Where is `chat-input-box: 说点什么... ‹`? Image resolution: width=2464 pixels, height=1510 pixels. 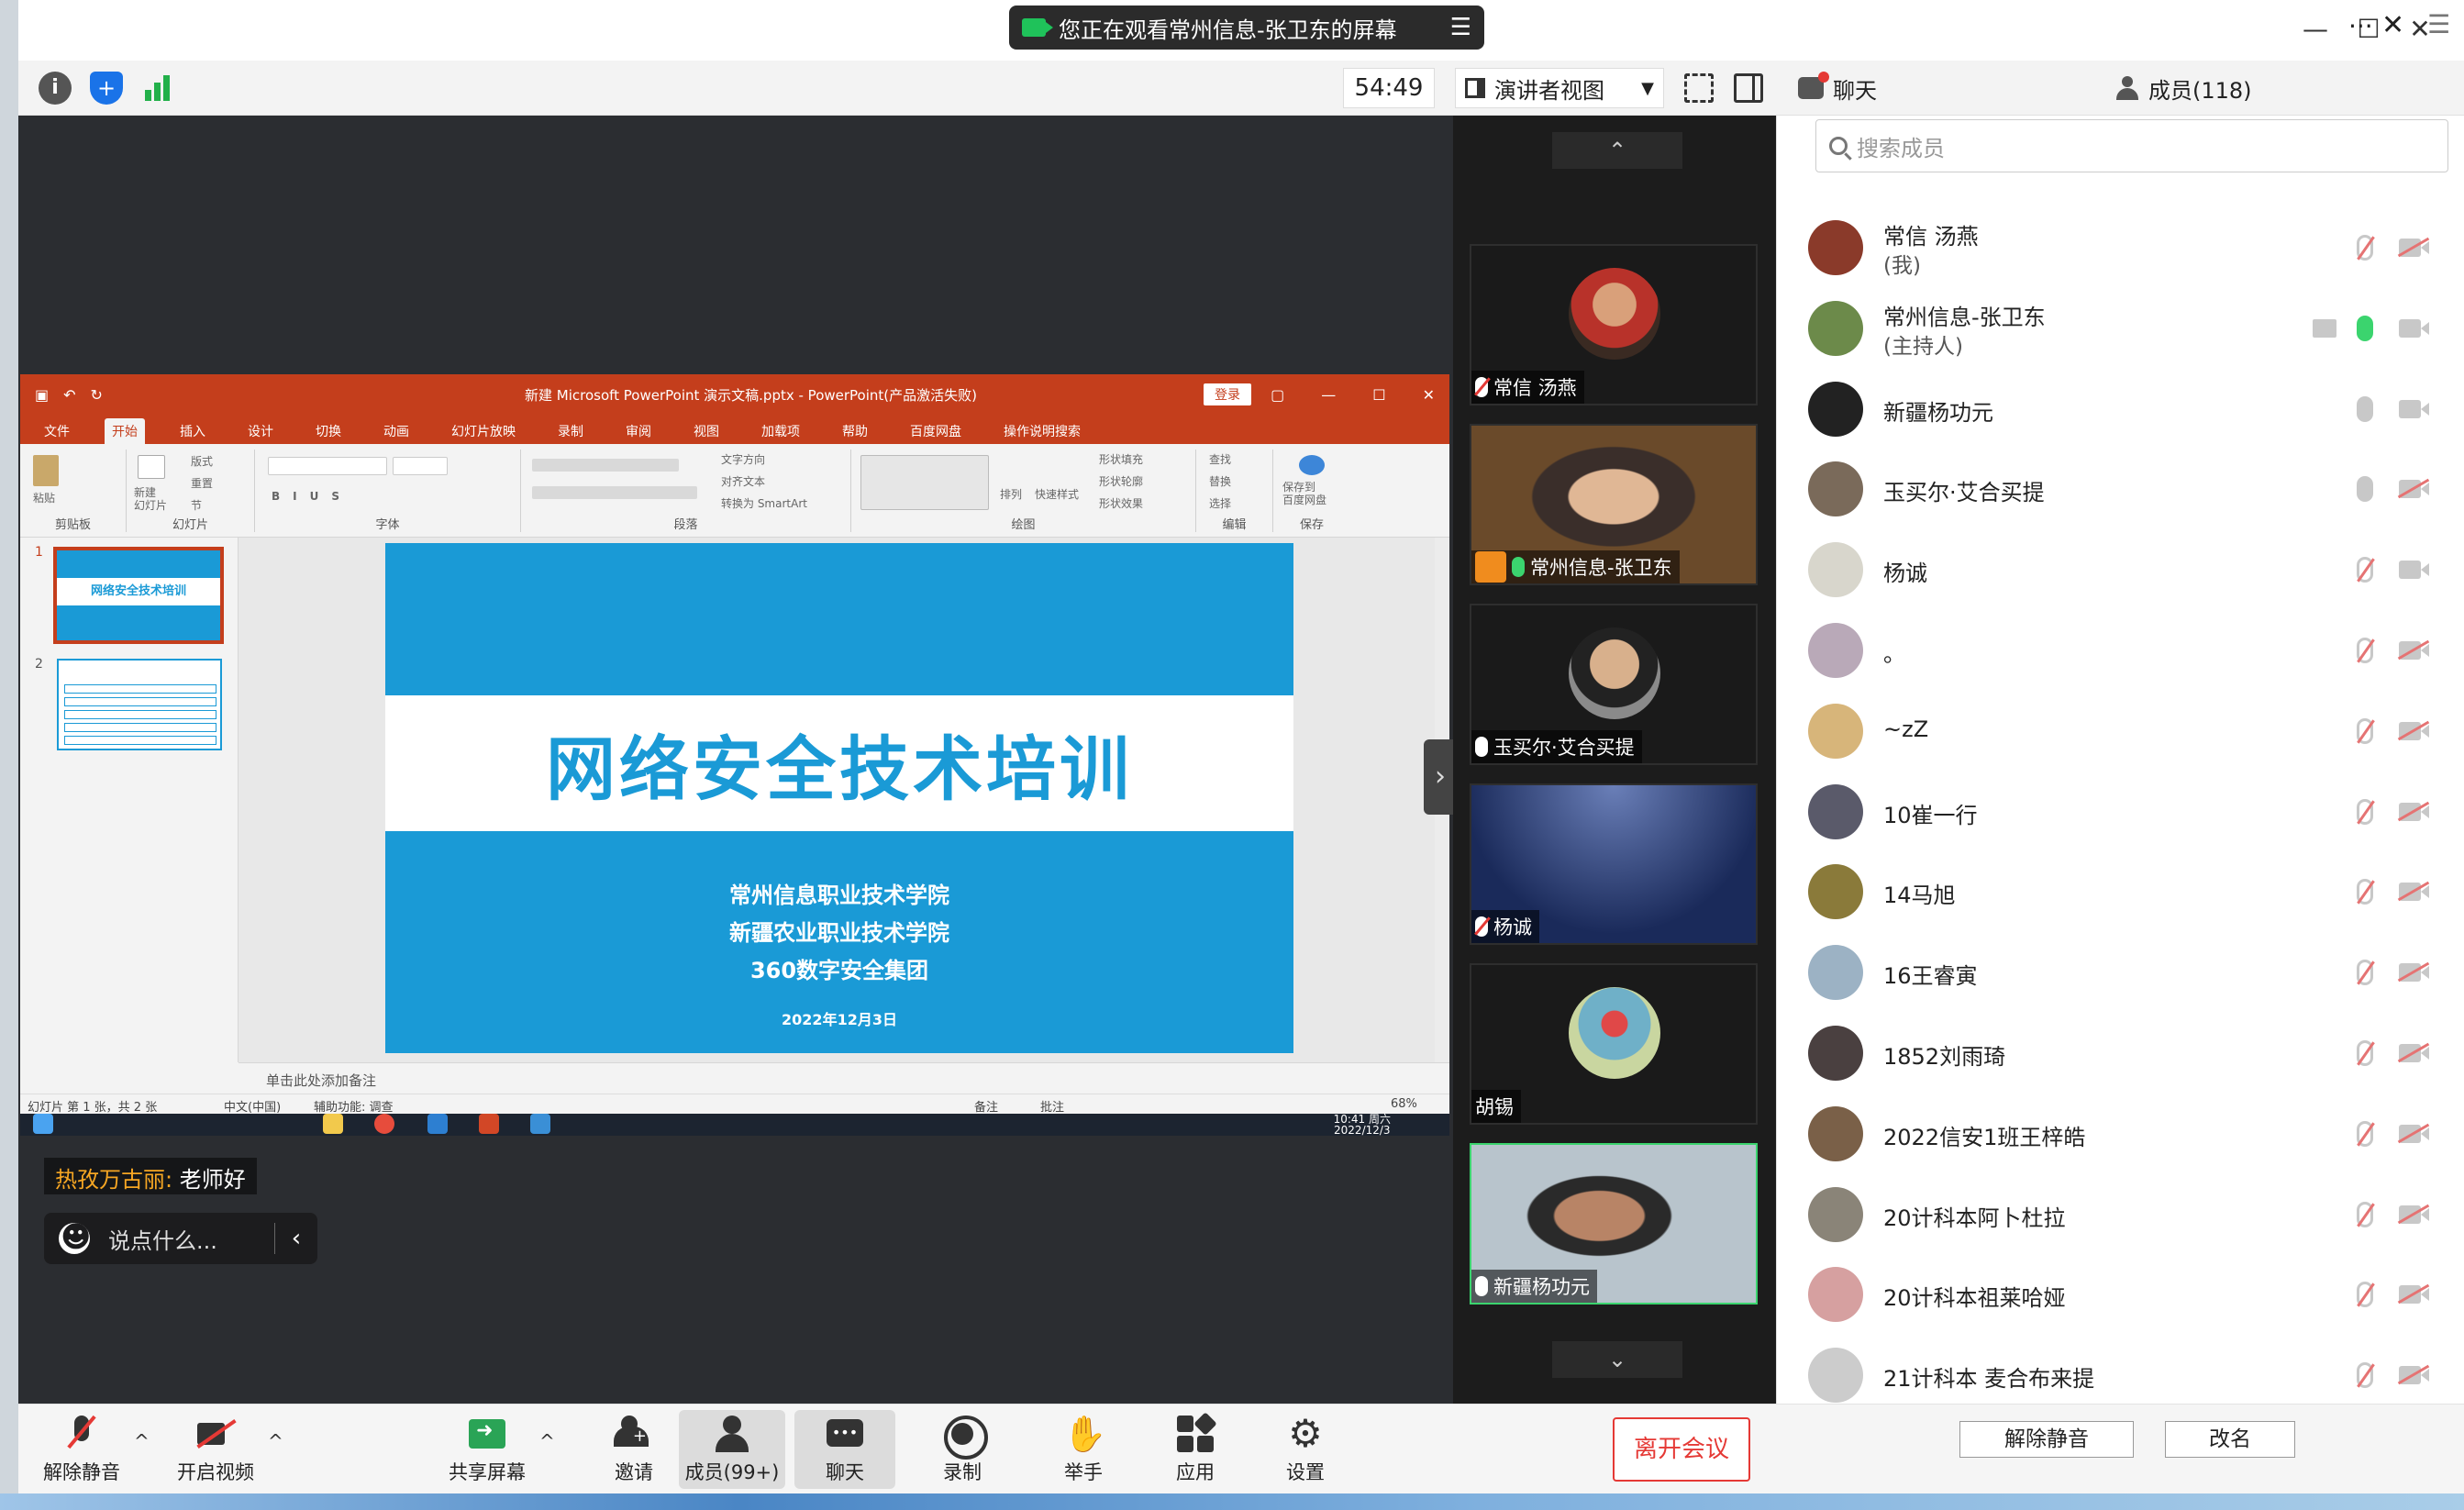 chat-input-box: 说点什么... ‹ is located at coordinates (180, 1238).